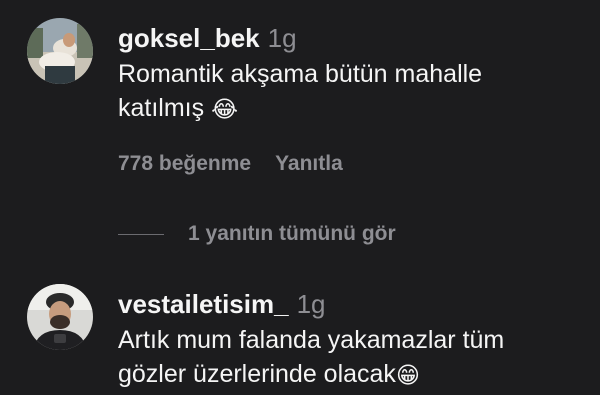 The height and width of the screenshot is (395, 600). I want to click on comment-text-line: gözler üzerlerinde olacak😁, so click(311, 375).